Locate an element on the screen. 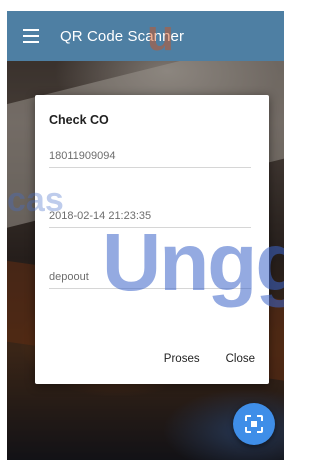 This screenshot has width=320, height=460. close-button: Close is located at coordinates (240, 359).